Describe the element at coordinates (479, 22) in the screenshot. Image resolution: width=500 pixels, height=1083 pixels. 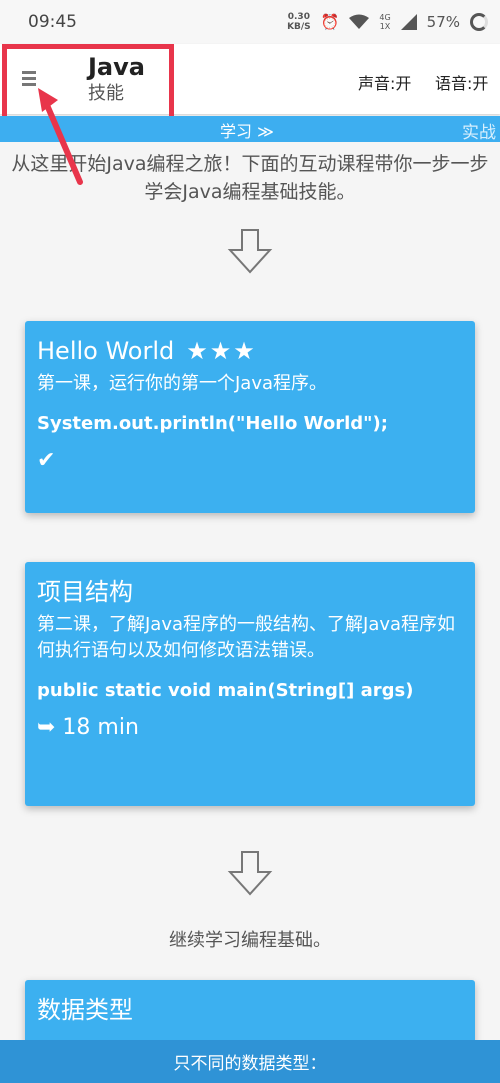
I see `battery-icon` at that location.